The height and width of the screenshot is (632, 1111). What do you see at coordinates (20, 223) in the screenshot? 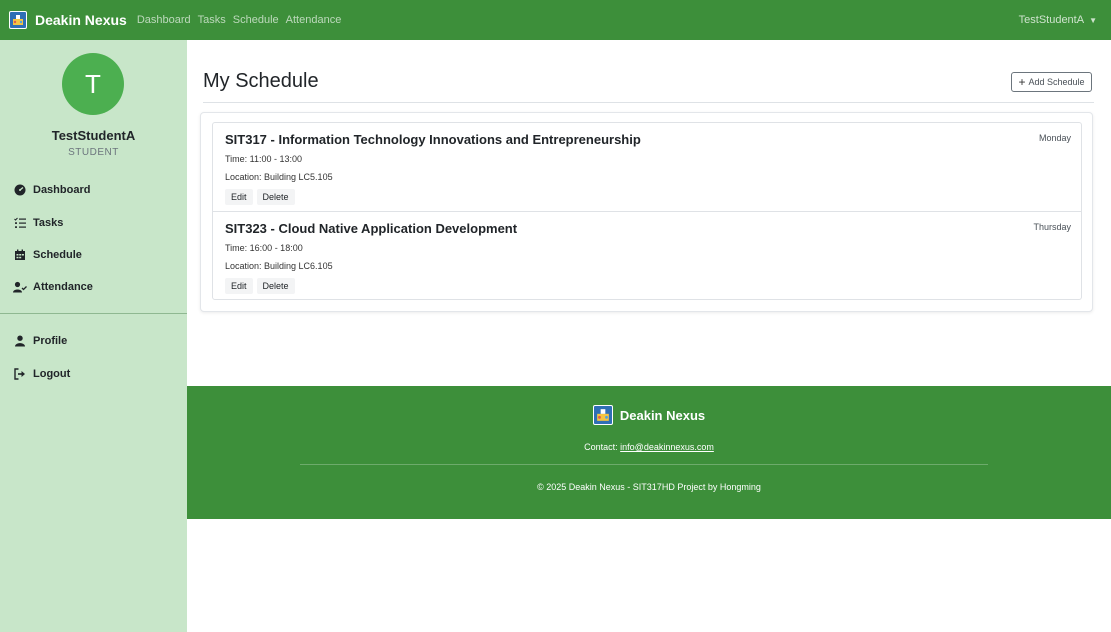
I see `task-list-icon` at bounding box center [20, 223].